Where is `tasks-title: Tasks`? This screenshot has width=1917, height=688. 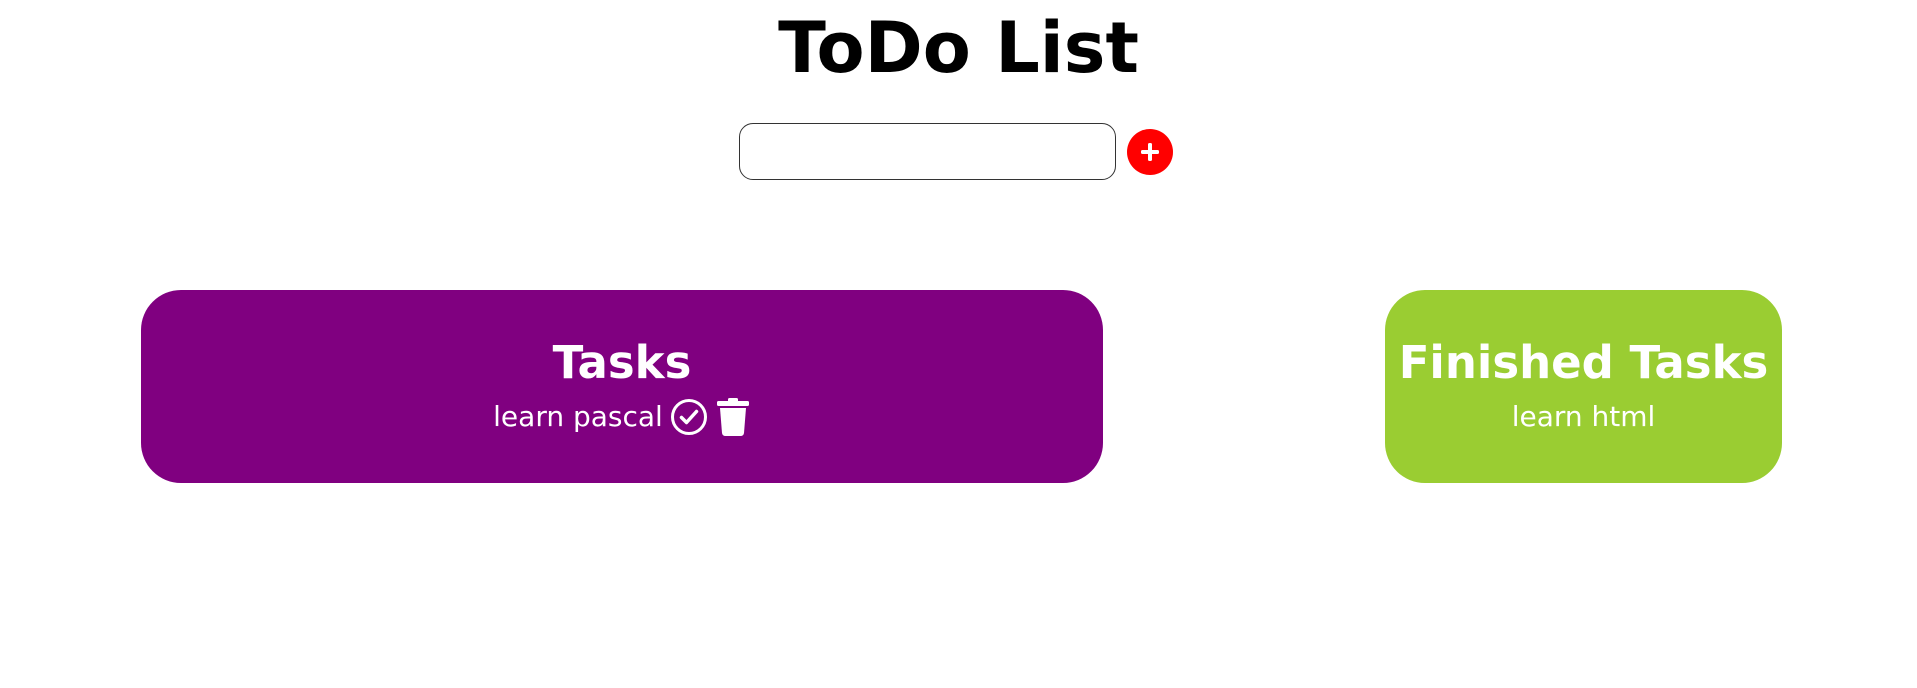 tasks-title: Tasks is located at coordinates (622, 362).